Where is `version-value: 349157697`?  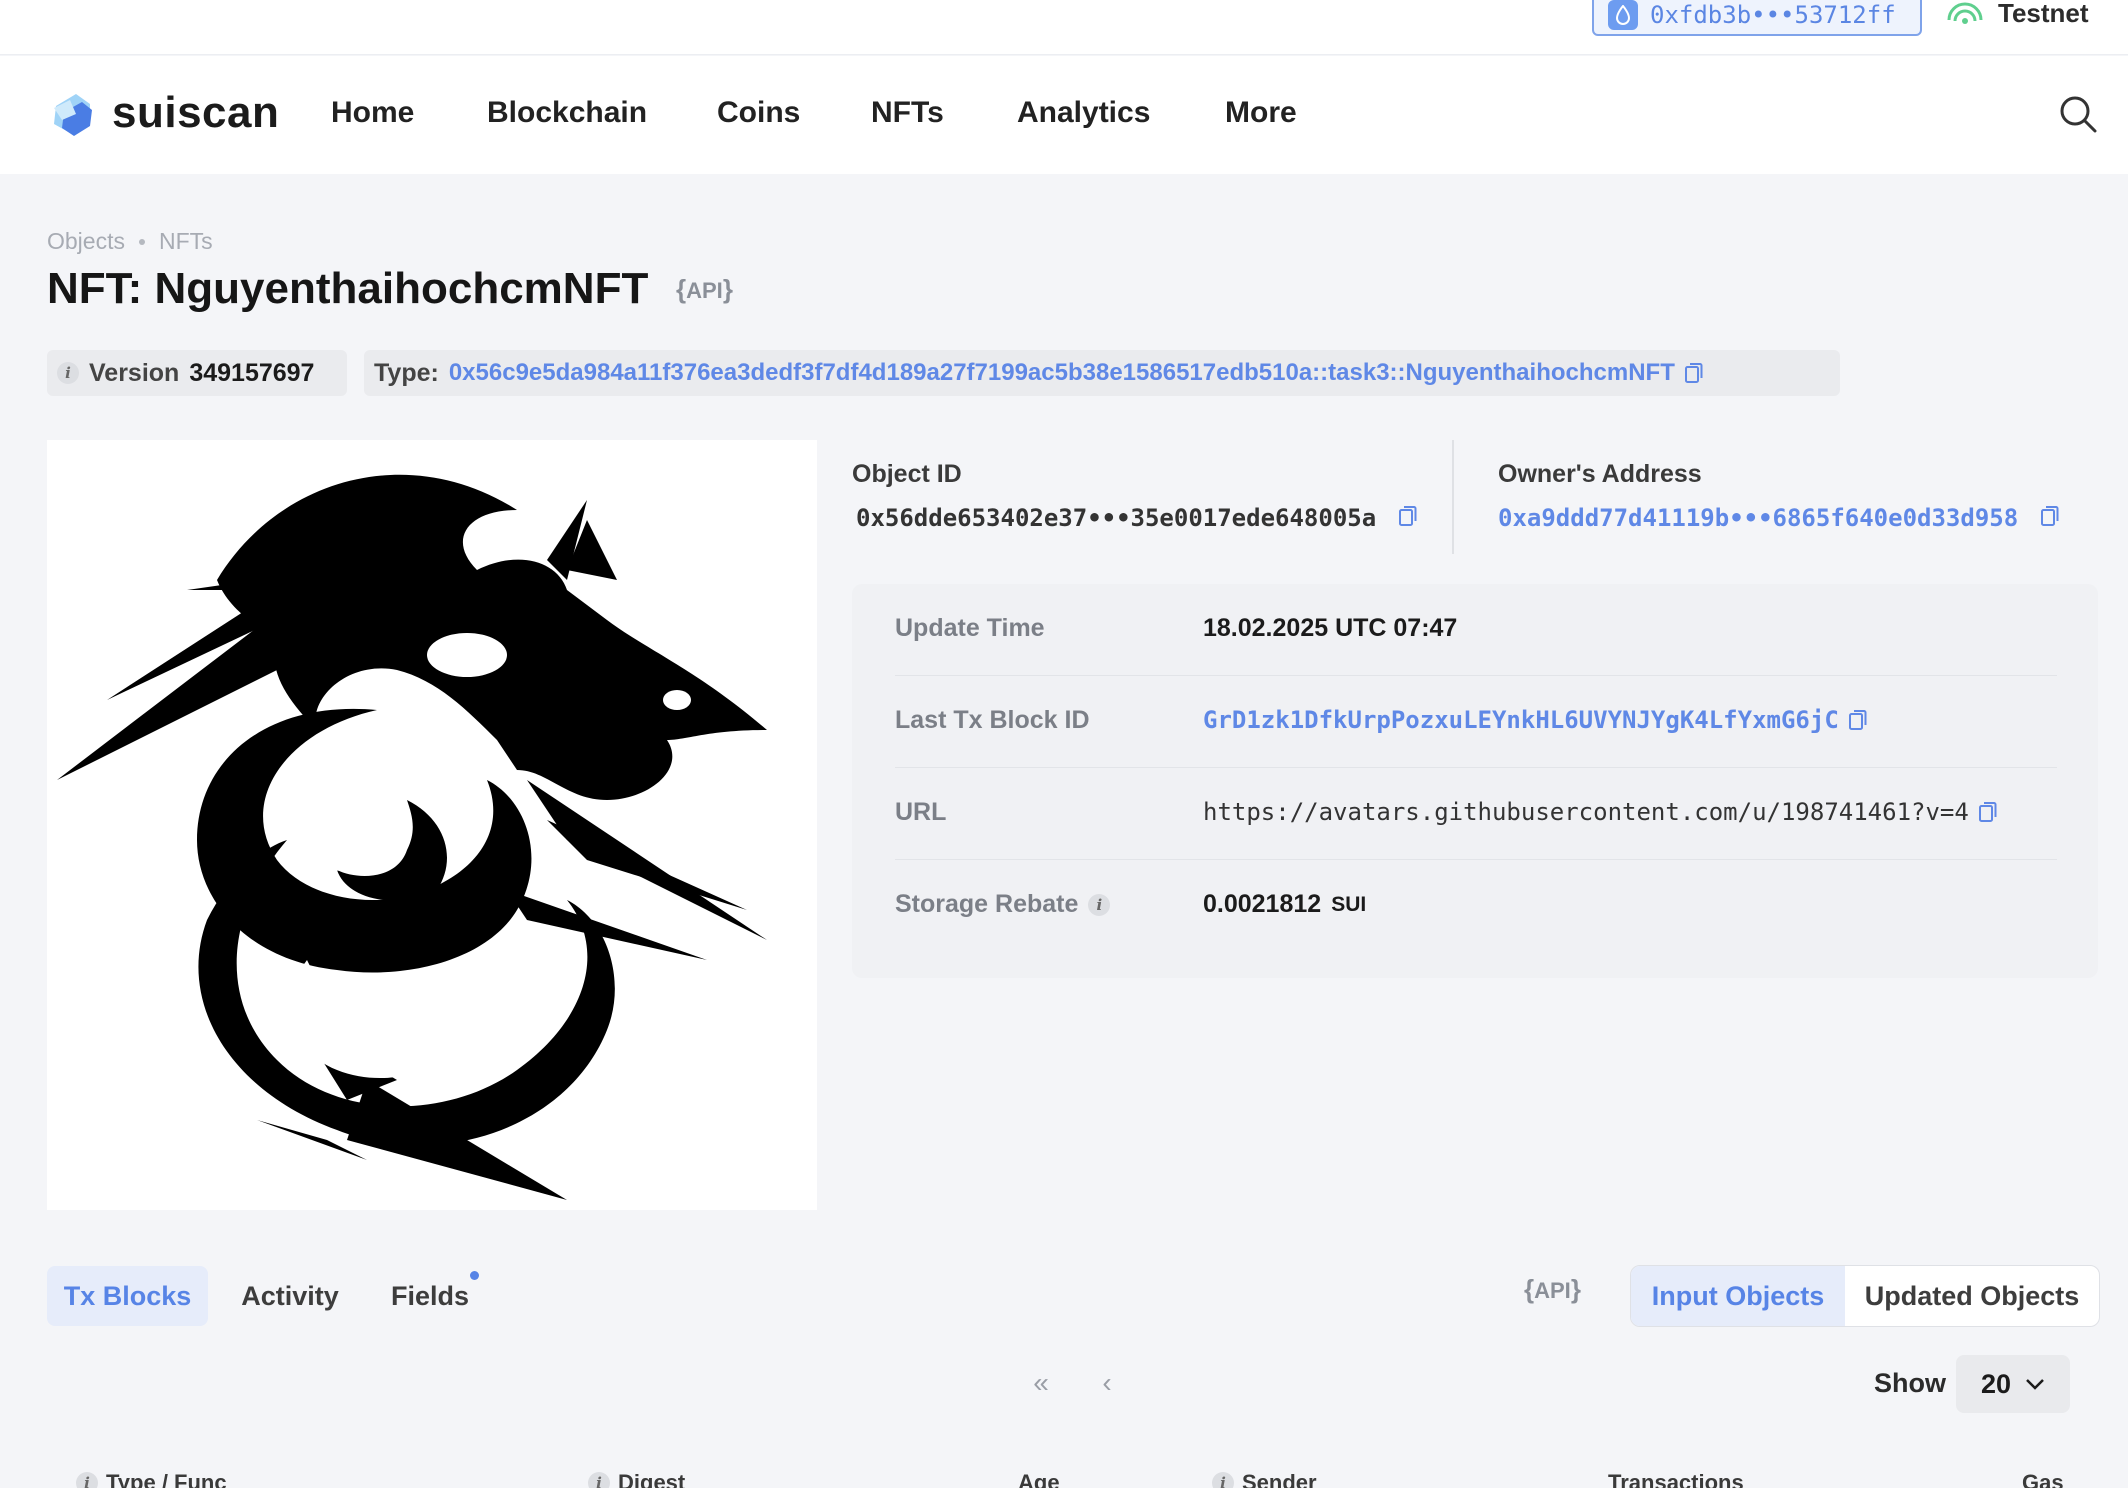 version-value: 349157697 is located at coordinates (252, 372).